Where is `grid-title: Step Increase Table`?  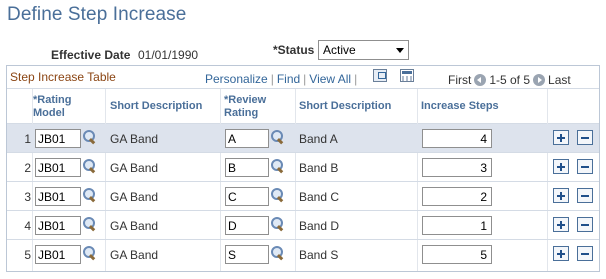
grid-title: Step Increase Table is located at coordinates (63, 77).